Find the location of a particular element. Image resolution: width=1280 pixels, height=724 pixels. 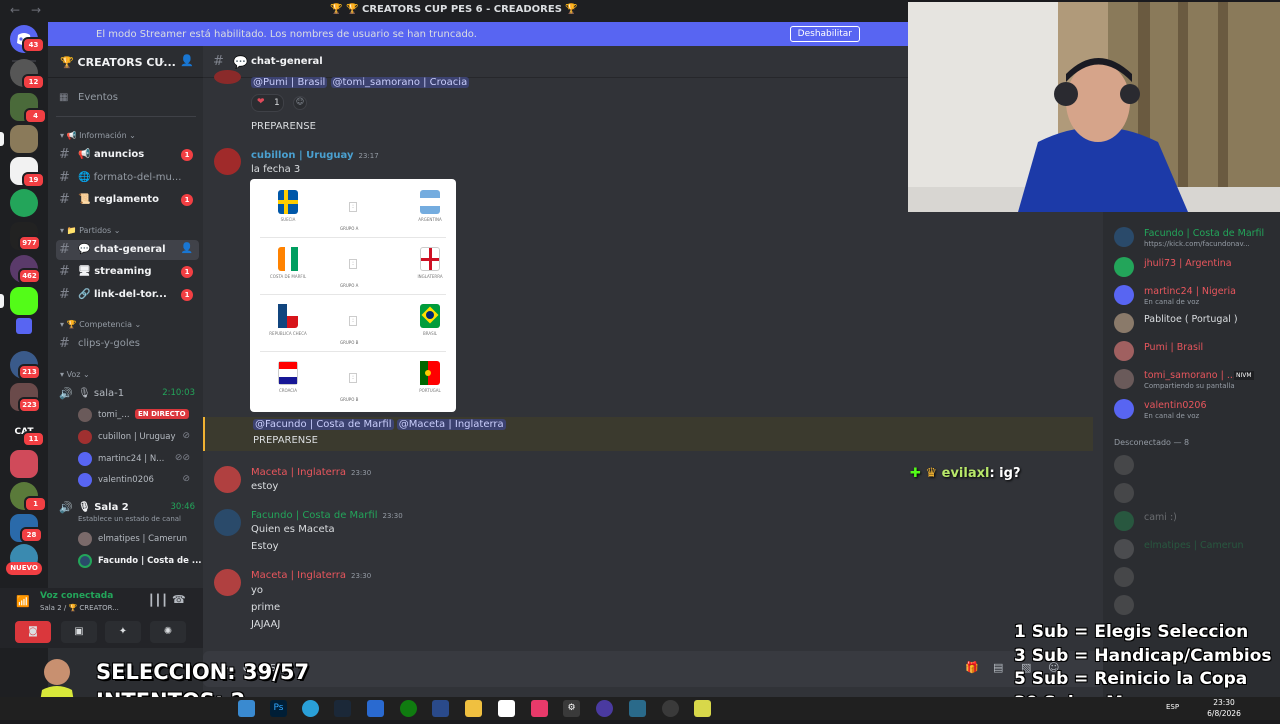

telegram-icon is located at coordinates (310, 708).